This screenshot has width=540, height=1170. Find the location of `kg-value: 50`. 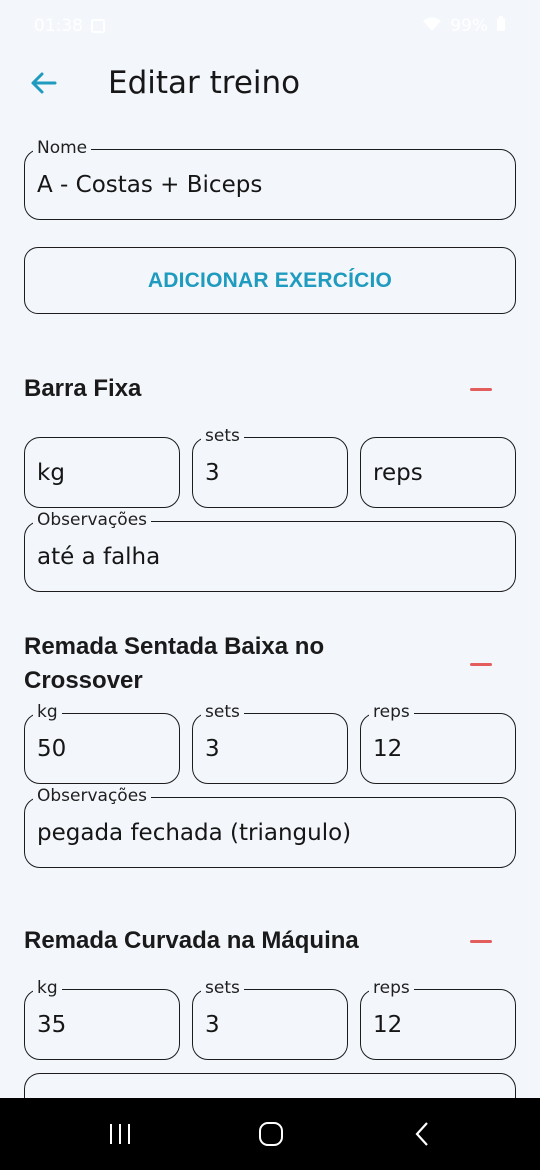

kg-value: 50 is located at coordinates (52, 748).